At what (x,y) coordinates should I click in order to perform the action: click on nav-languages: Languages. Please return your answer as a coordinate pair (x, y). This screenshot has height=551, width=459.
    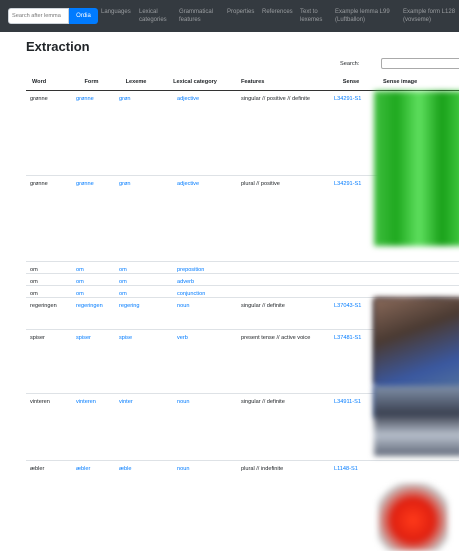
    Looking at the image, I should click on (116, 12).